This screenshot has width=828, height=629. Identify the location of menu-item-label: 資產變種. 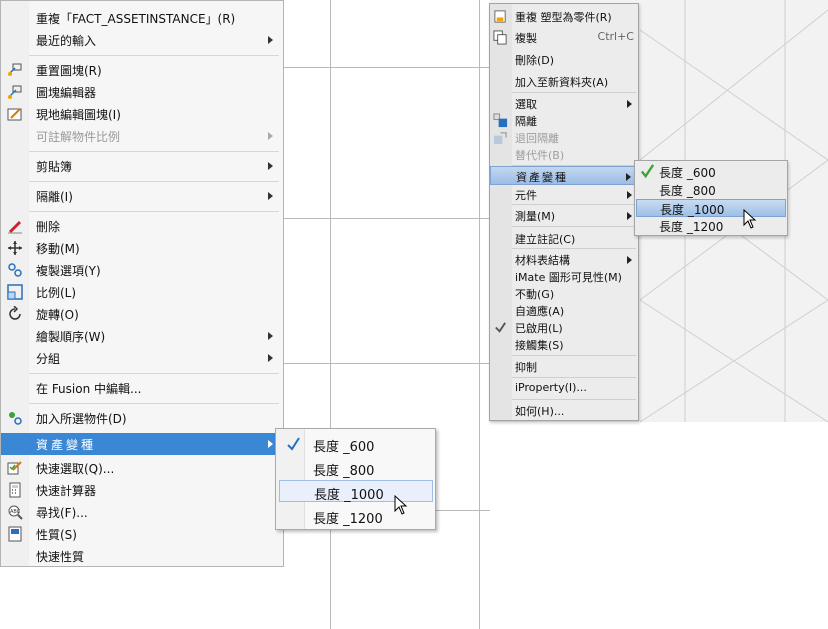
(542, 177).